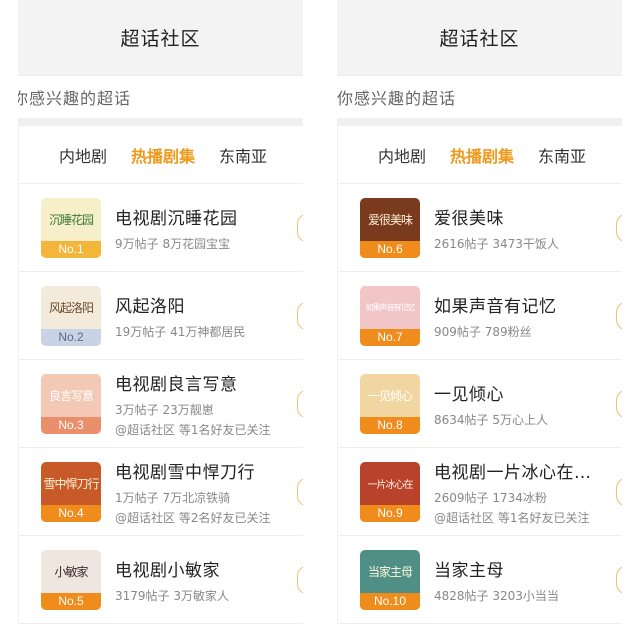 The image size is (640, 640). What do you see at coordinates (71, 337) in the screenshot?
I see `rank-badge: No.2` at bounding box center [71, 337].